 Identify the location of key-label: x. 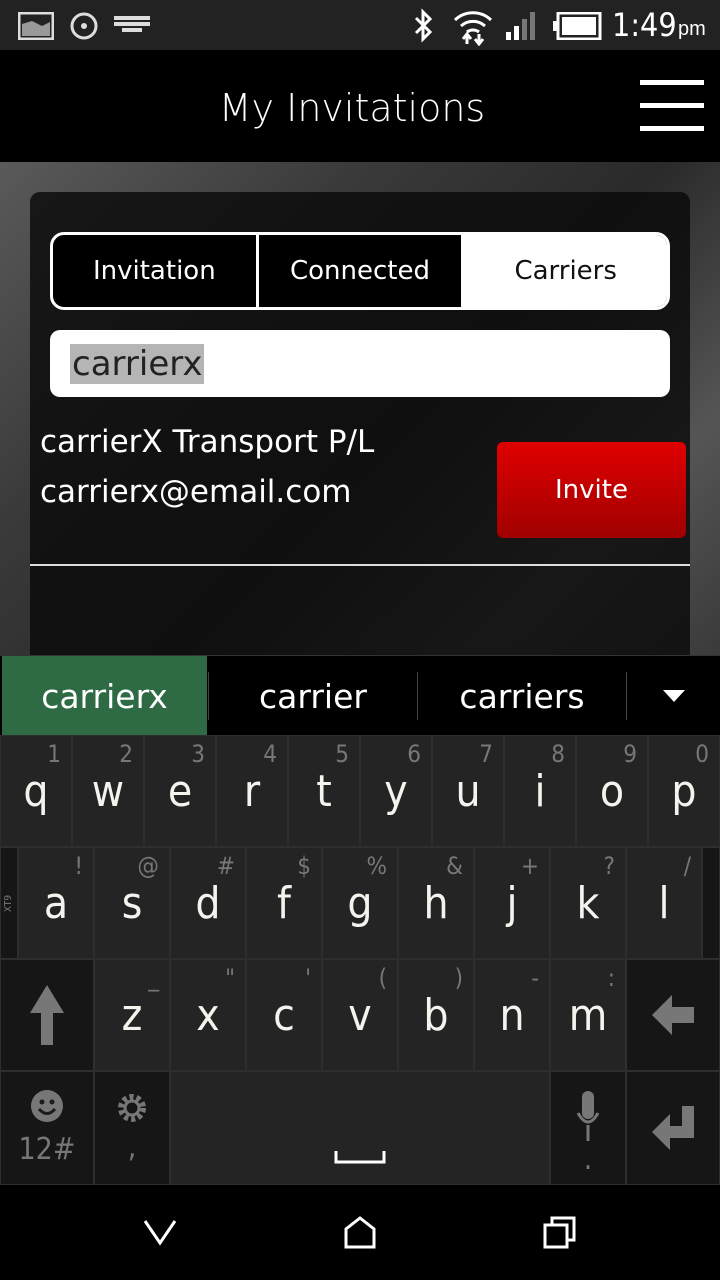
(208, 1015).